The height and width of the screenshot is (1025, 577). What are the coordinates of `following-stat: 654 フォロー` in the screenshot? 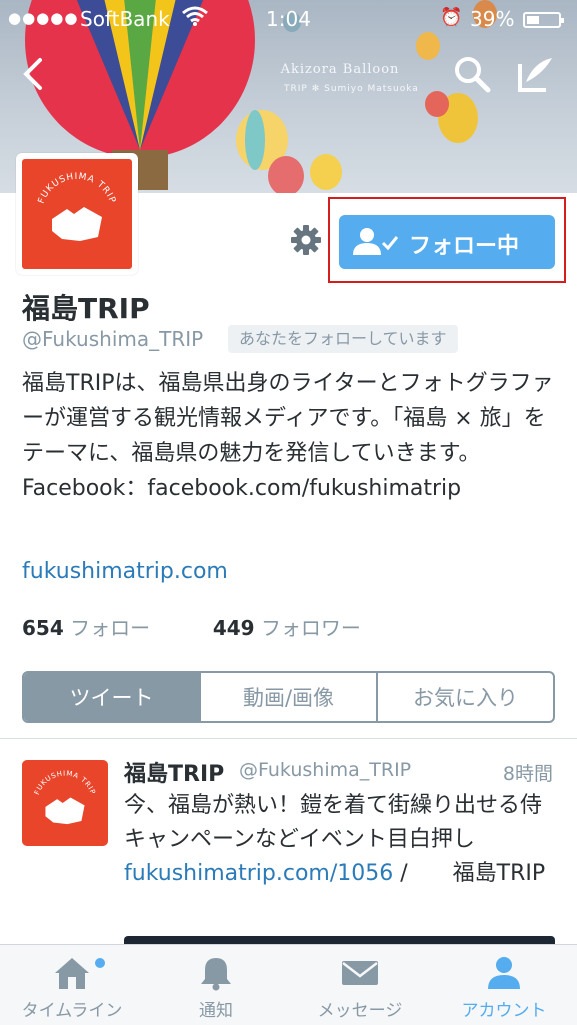 It's located at (86, 628).